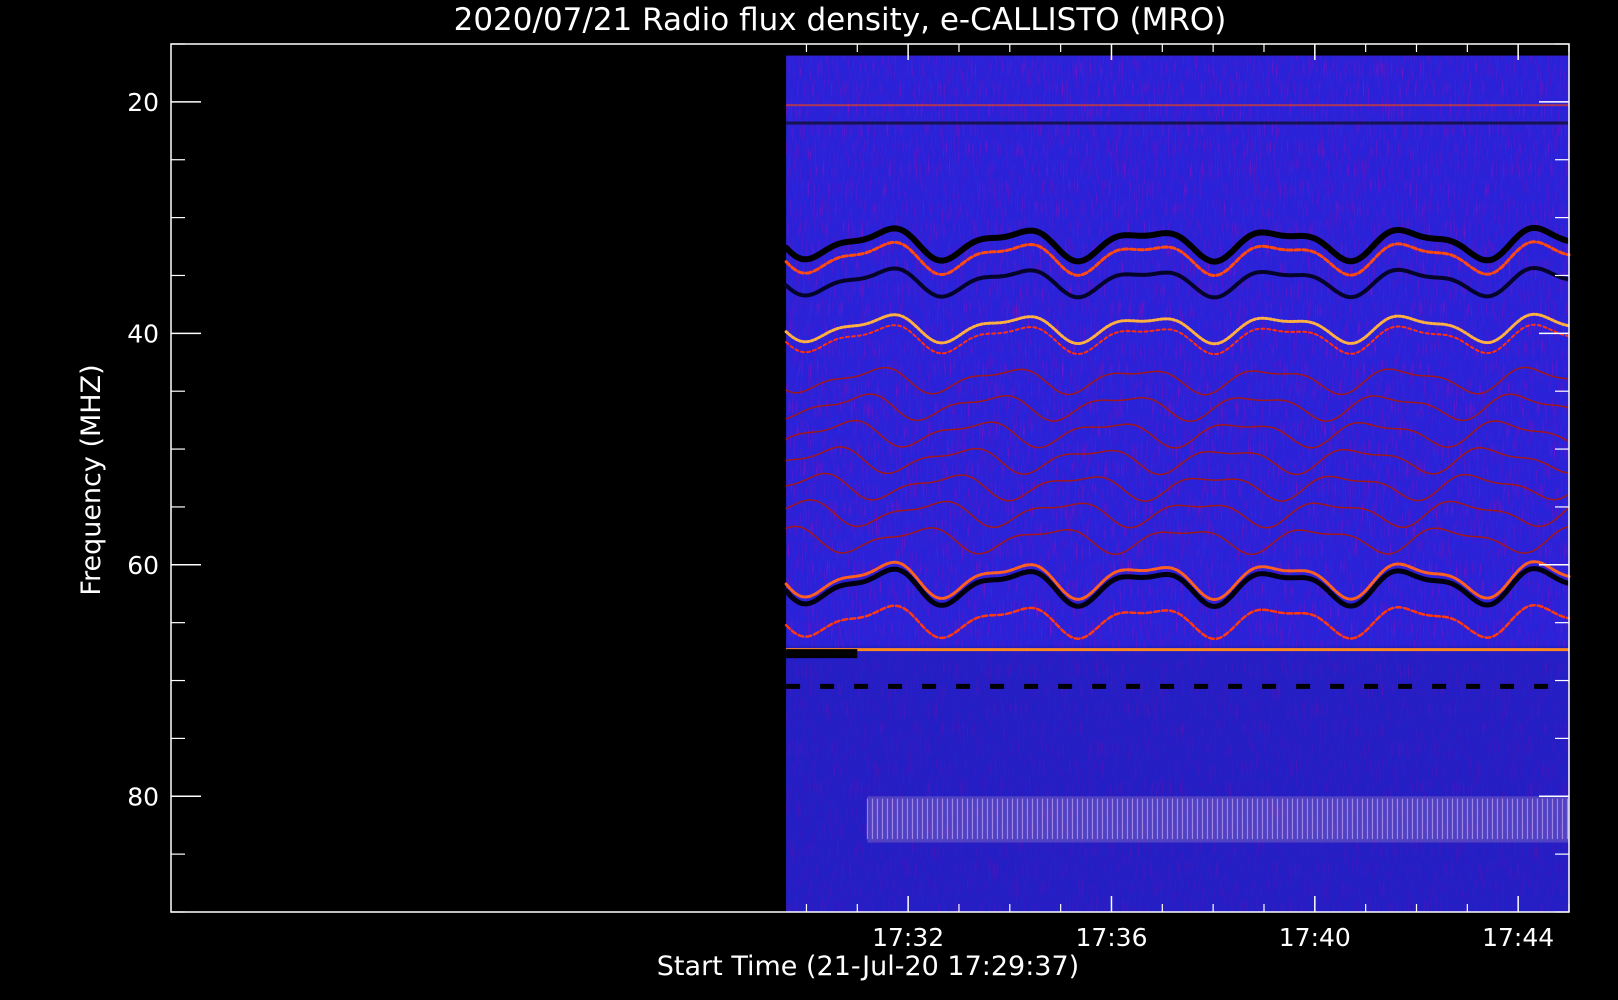  Describe the element at coordinates (1177, 650) in the screenshot. I see `heatmap-emission-line` at that location.